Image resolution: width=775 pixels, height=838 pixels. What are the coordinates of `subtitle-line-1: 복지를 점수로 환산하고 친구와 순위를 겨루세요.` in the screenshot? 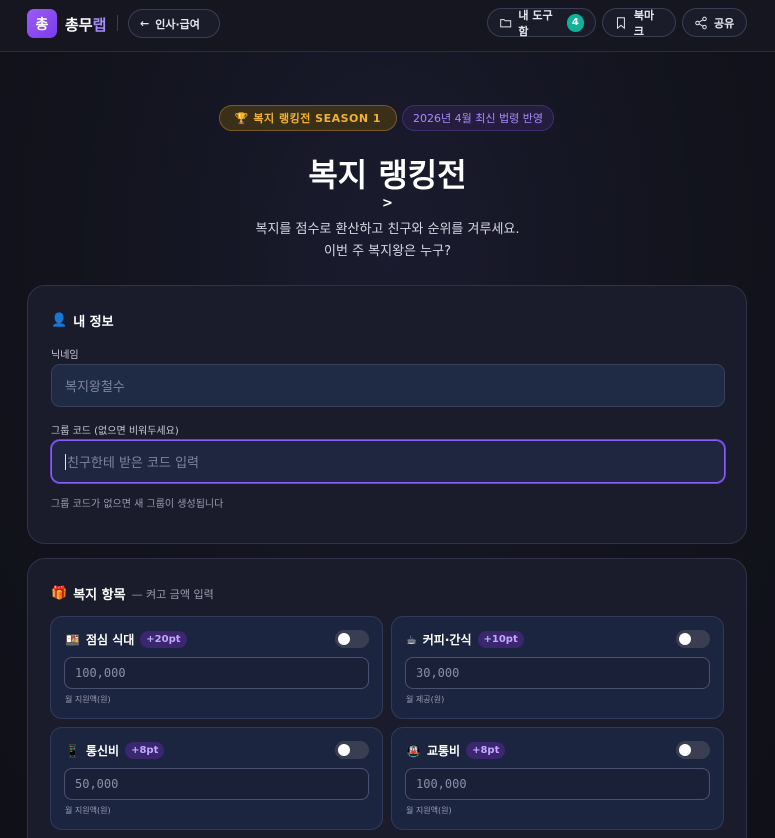 It's located at (387, 229).